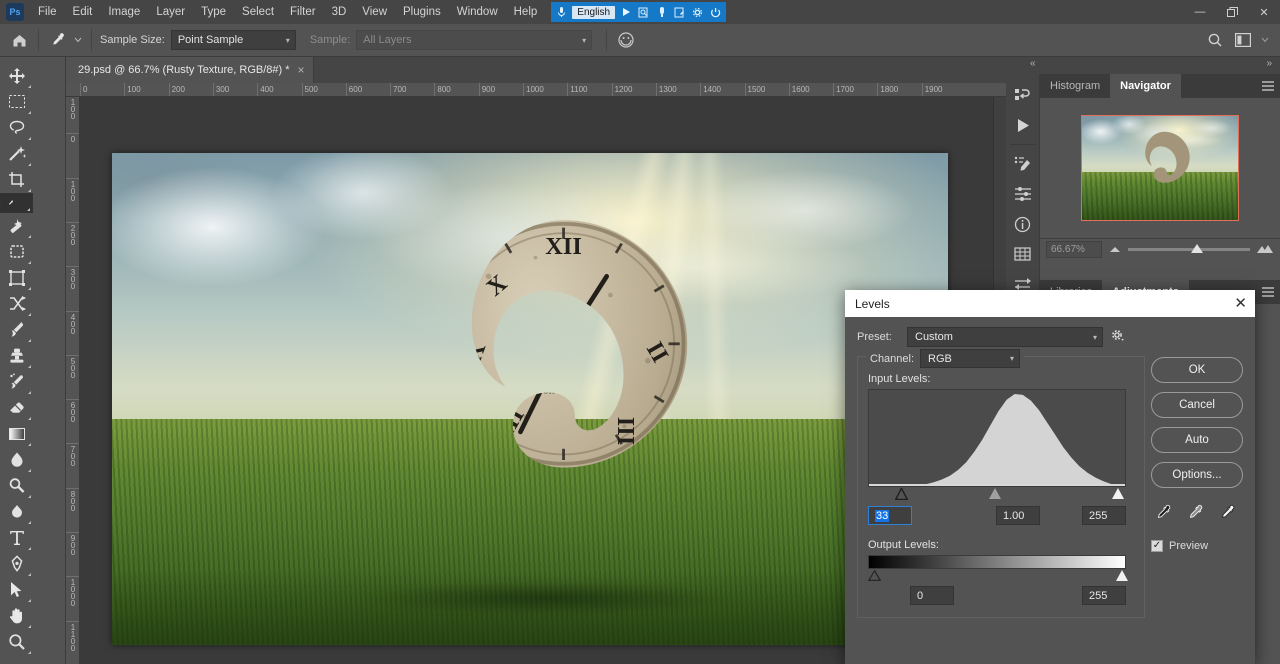 The width and height of the screenshot is (1280, 664). I want to click on close-icon: ✕, so click(1240, 303).